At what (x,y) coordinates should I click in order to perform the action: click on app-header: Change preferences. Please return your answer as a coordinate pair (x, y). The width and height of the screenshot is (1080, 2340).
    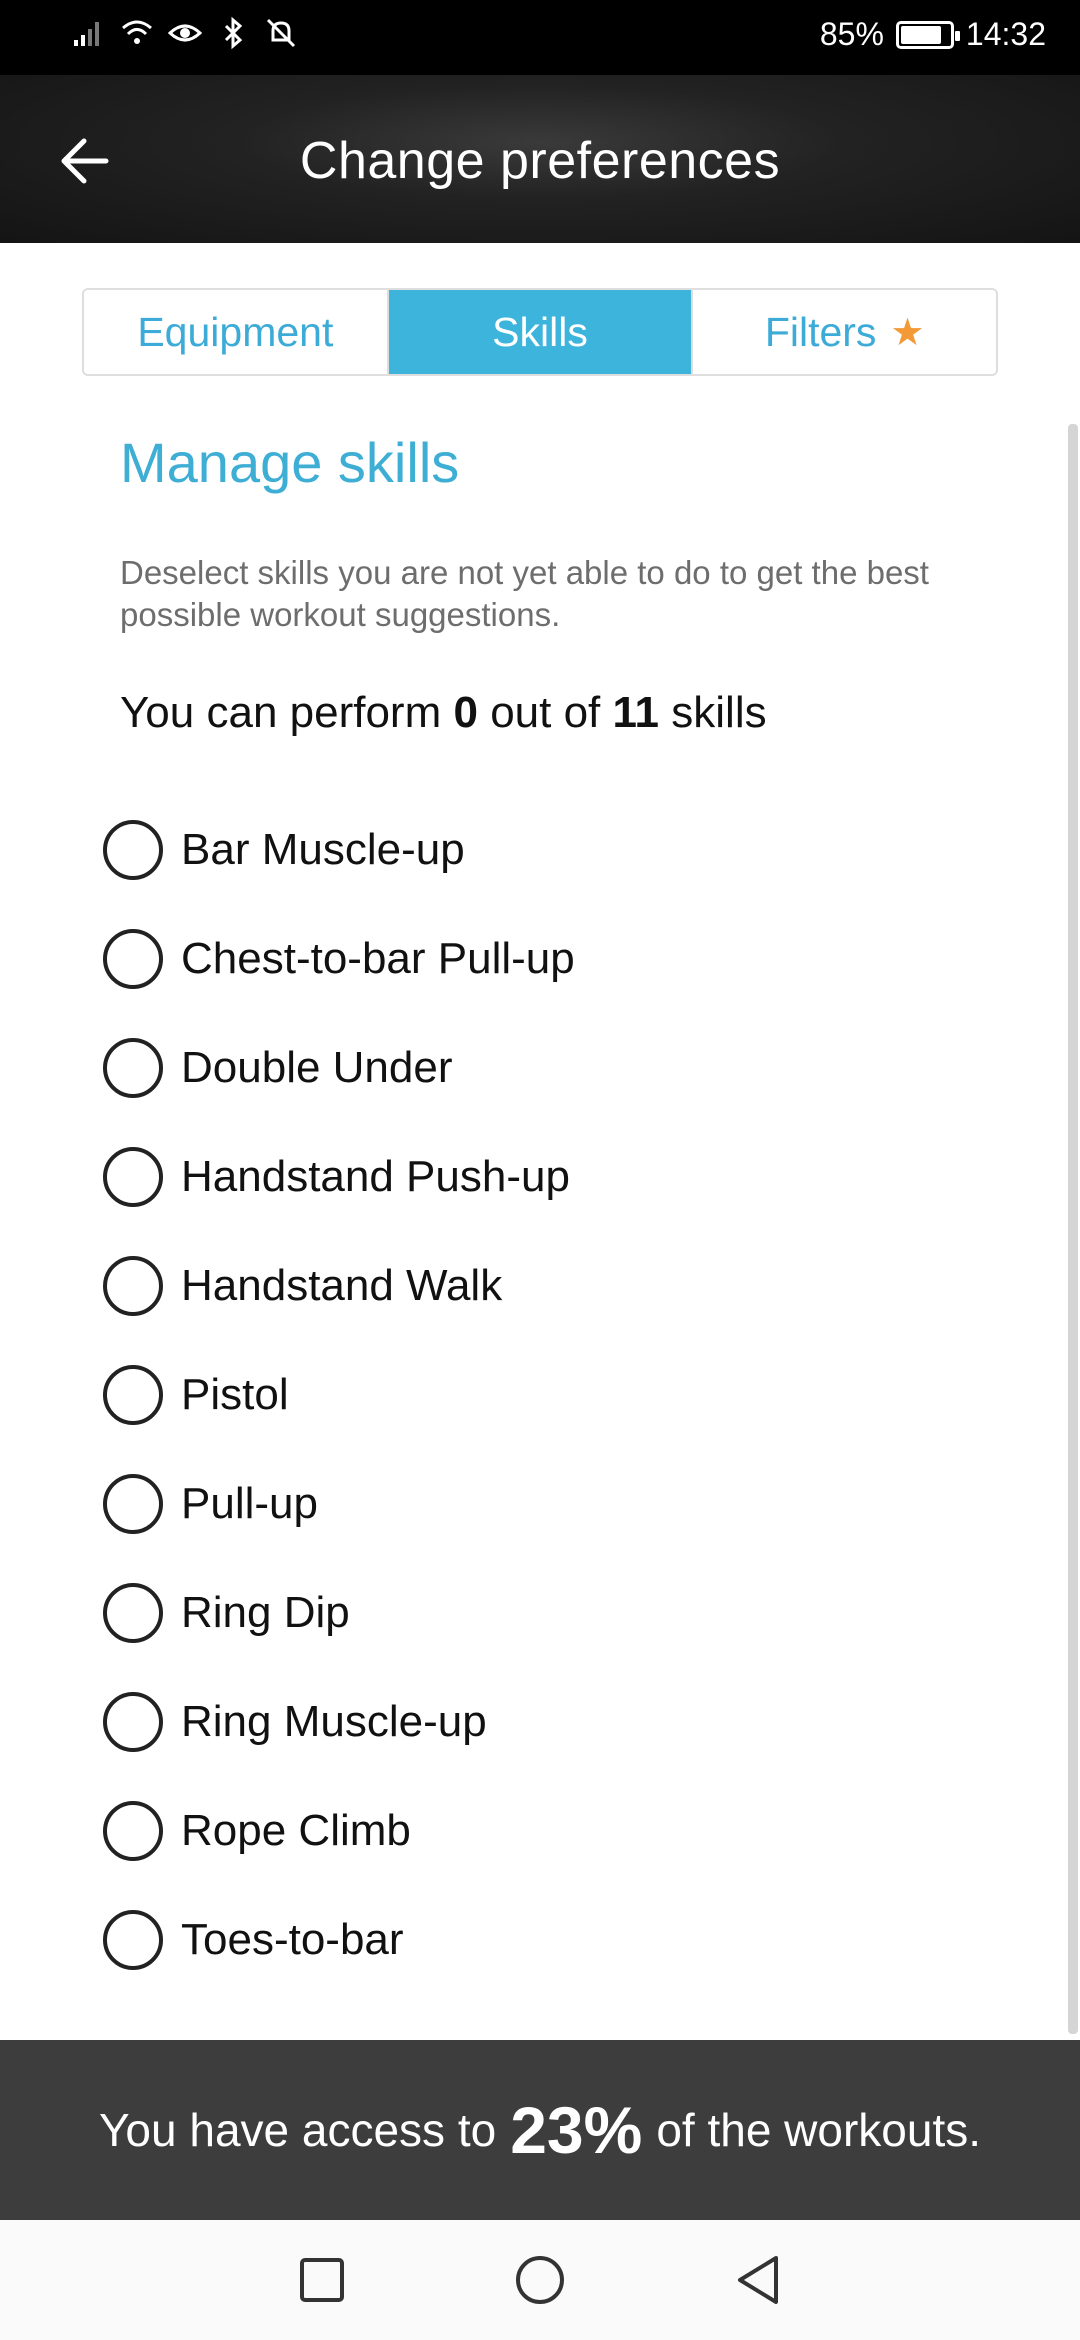
    Looking at the image, I should click on (540, 159).